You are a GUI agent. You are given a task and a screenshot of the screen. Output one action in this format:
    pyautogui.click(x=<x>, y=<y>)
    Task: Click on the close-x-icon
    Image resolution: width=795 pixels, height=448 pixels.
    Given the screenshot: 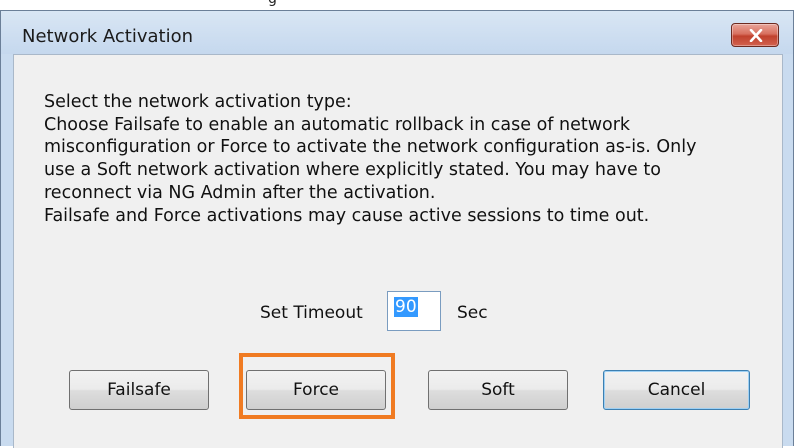 What is the action you would take?
    pyautogui.click(x=756, y=35)
    